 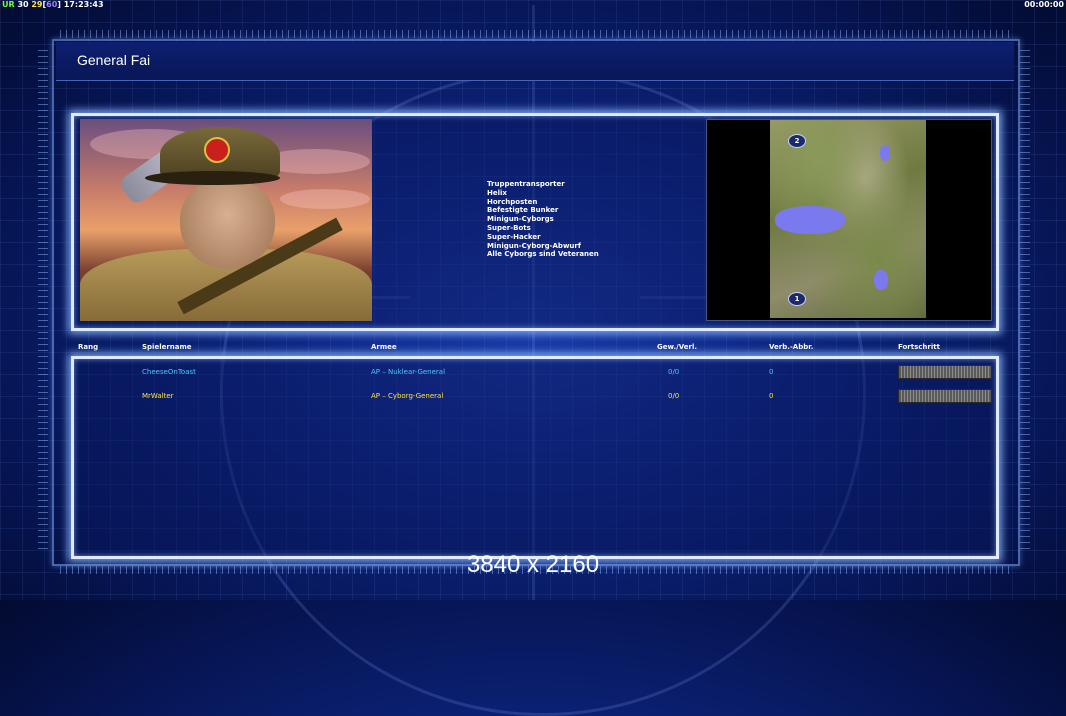 What do you see at coordinates (512, 201) in the screenshot?
I see `unit-item: Horchposten` at bounding box center [512, 201].